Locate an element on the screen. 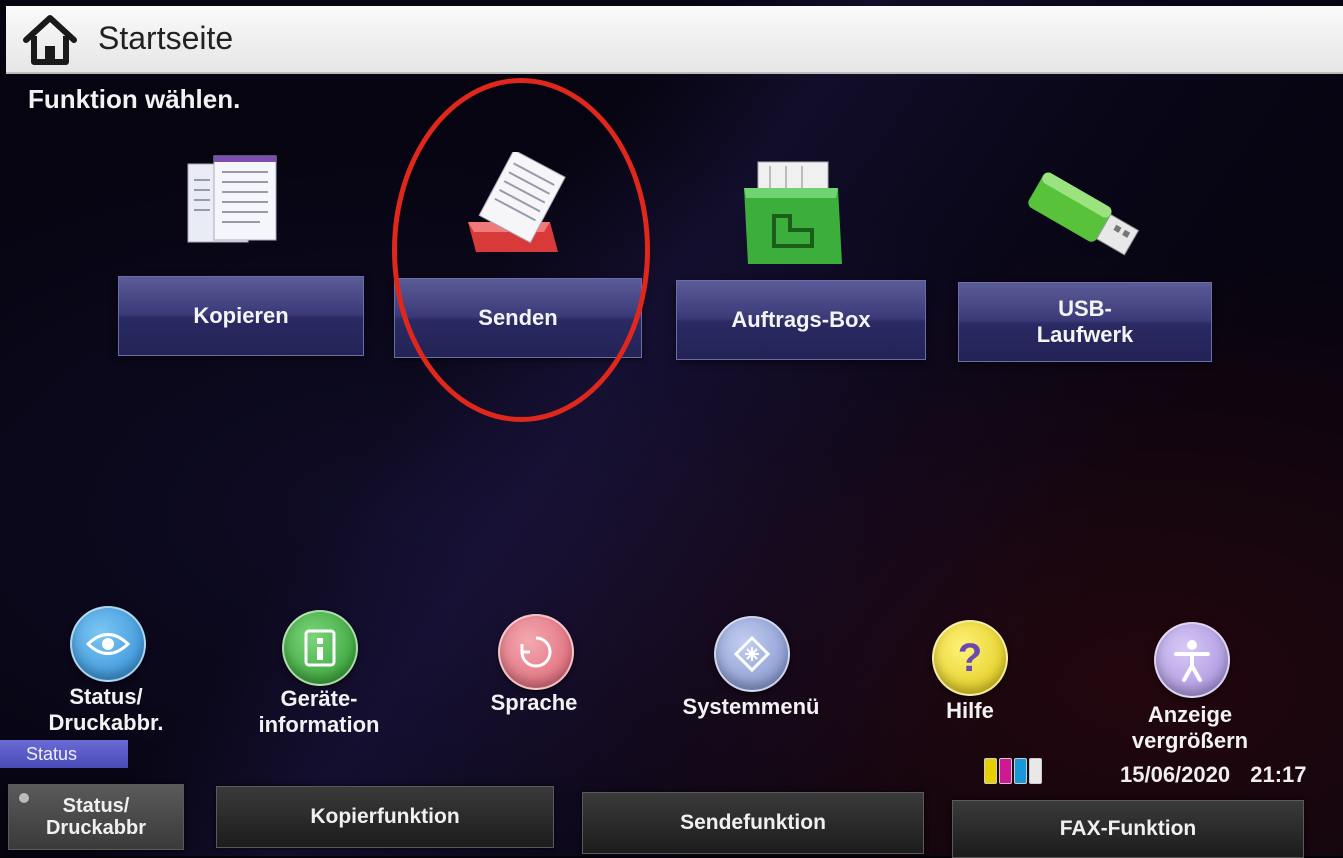  copy-button: Kopieren is located at coordinates (241, 316).